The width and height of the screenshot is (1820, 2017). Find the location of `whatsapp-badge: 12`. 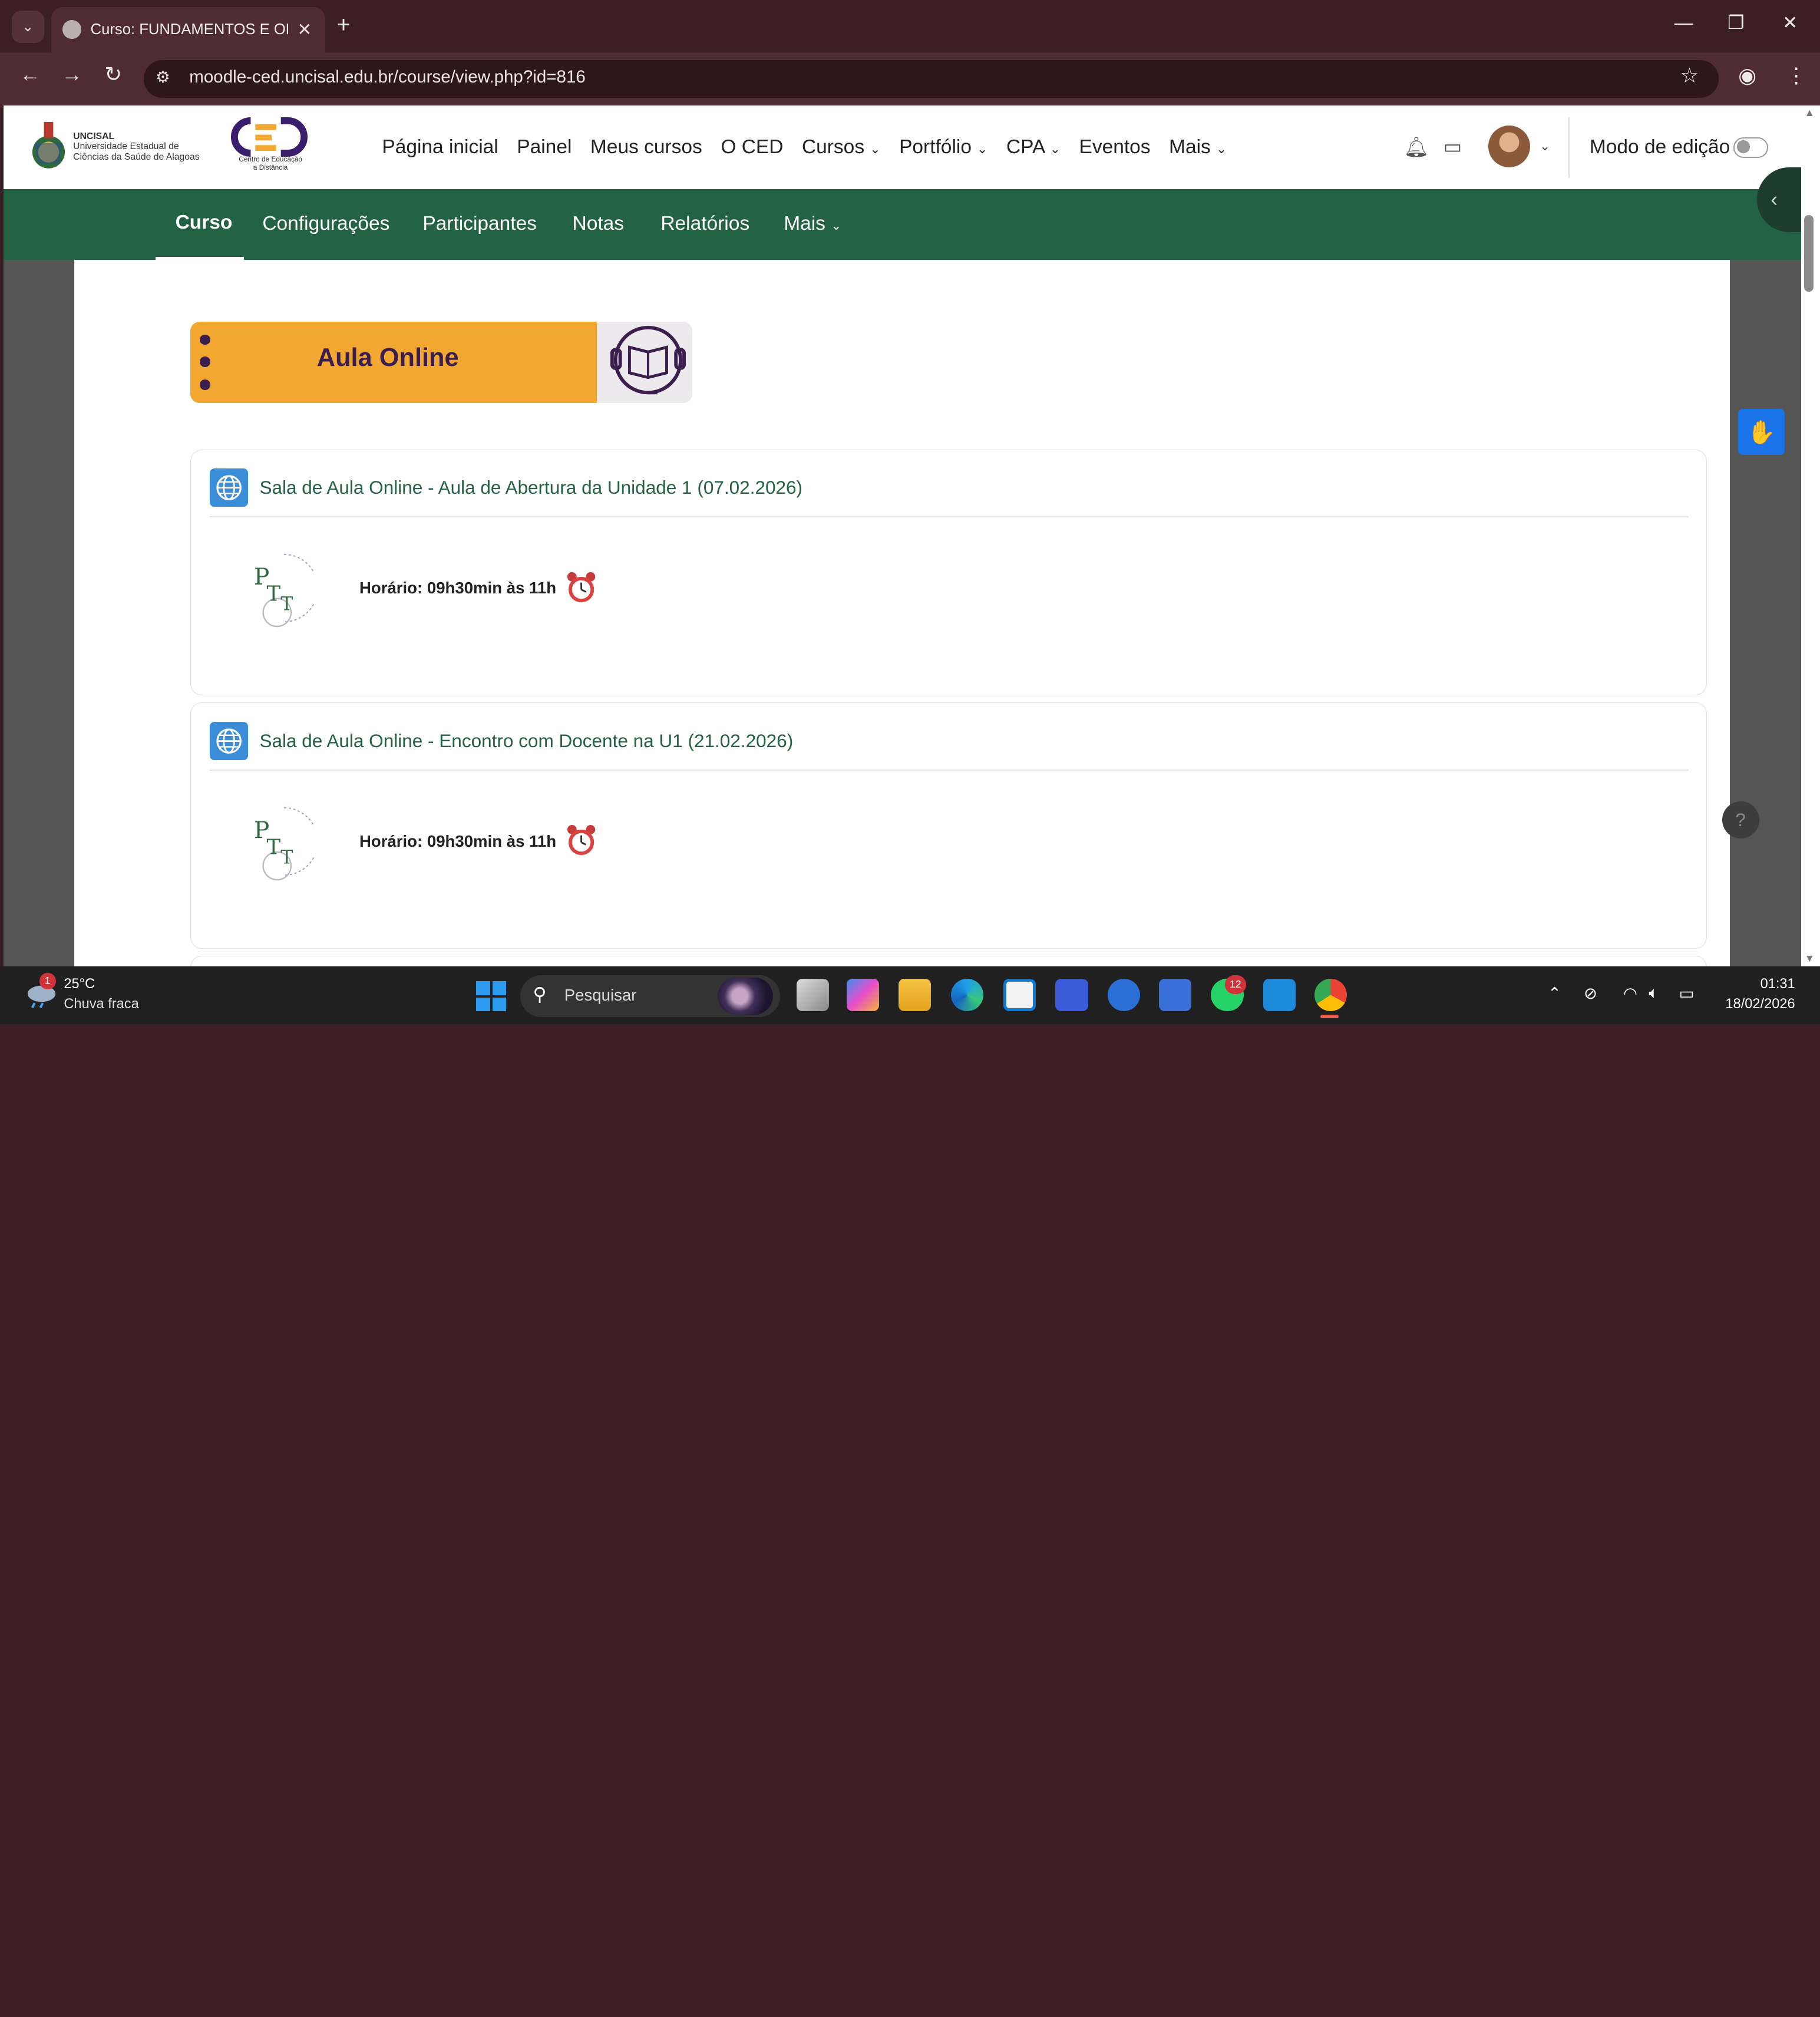

whatsapp-badge: 12 is located at coordinates (1235, 984).